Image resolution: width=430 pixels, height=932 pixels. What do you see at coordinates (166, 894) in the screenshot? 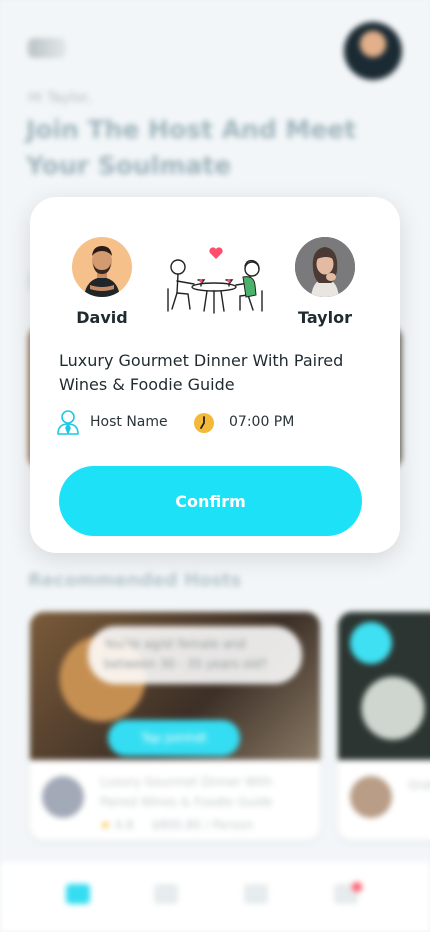
I see `calendar-icon` at bounding box center [166, 894].